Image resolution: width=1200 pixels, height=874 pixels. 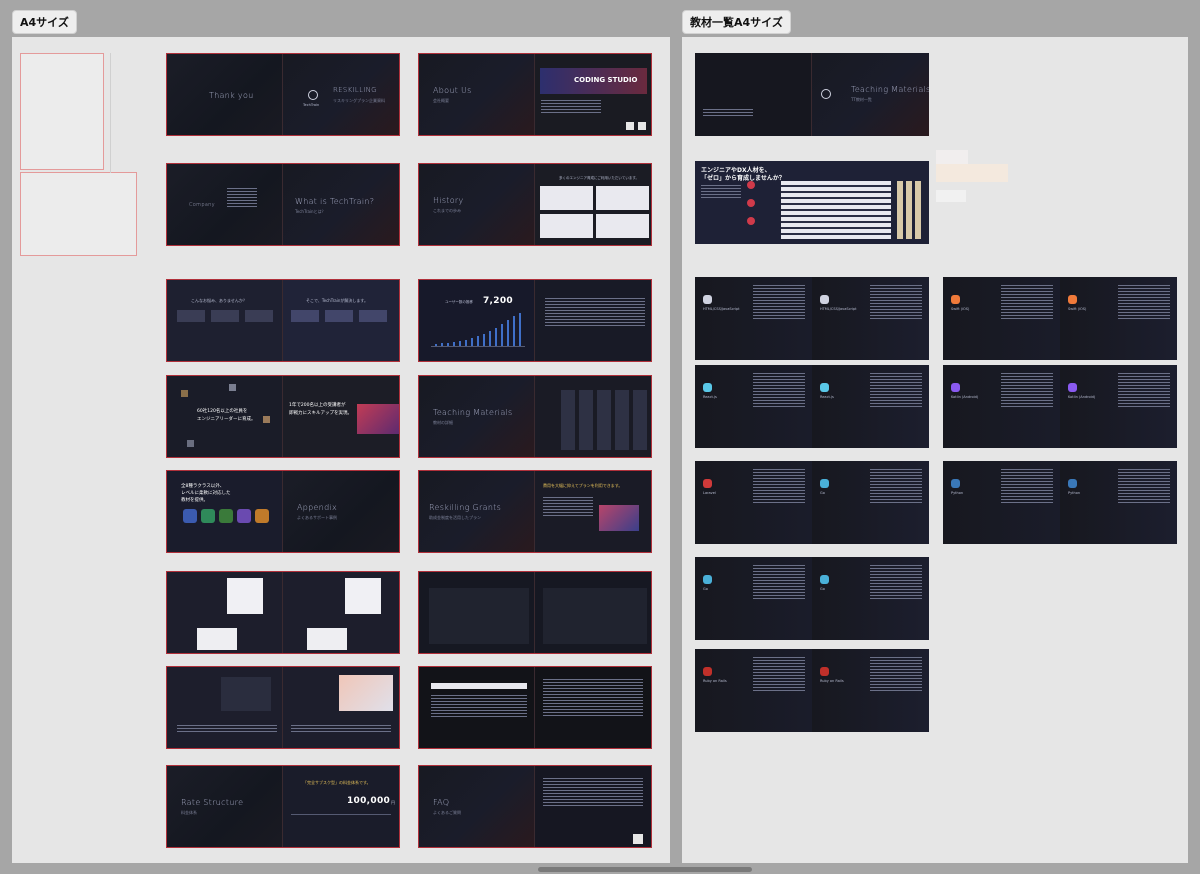 What do you see at coordinates (827, 397) in the screenshot?
I see `material-name: React.js` at bounding box center [827, 397].